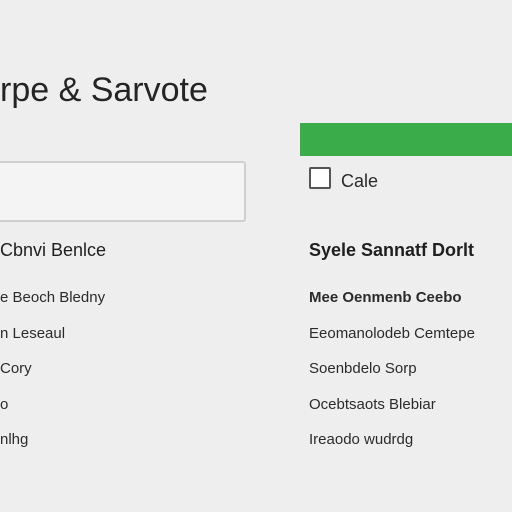  What do you see at coordinates (409, 306) in the screenshot?
I see `right-list-item: Mee Oenmenb Ceebo` at bounding box center [409, 306].